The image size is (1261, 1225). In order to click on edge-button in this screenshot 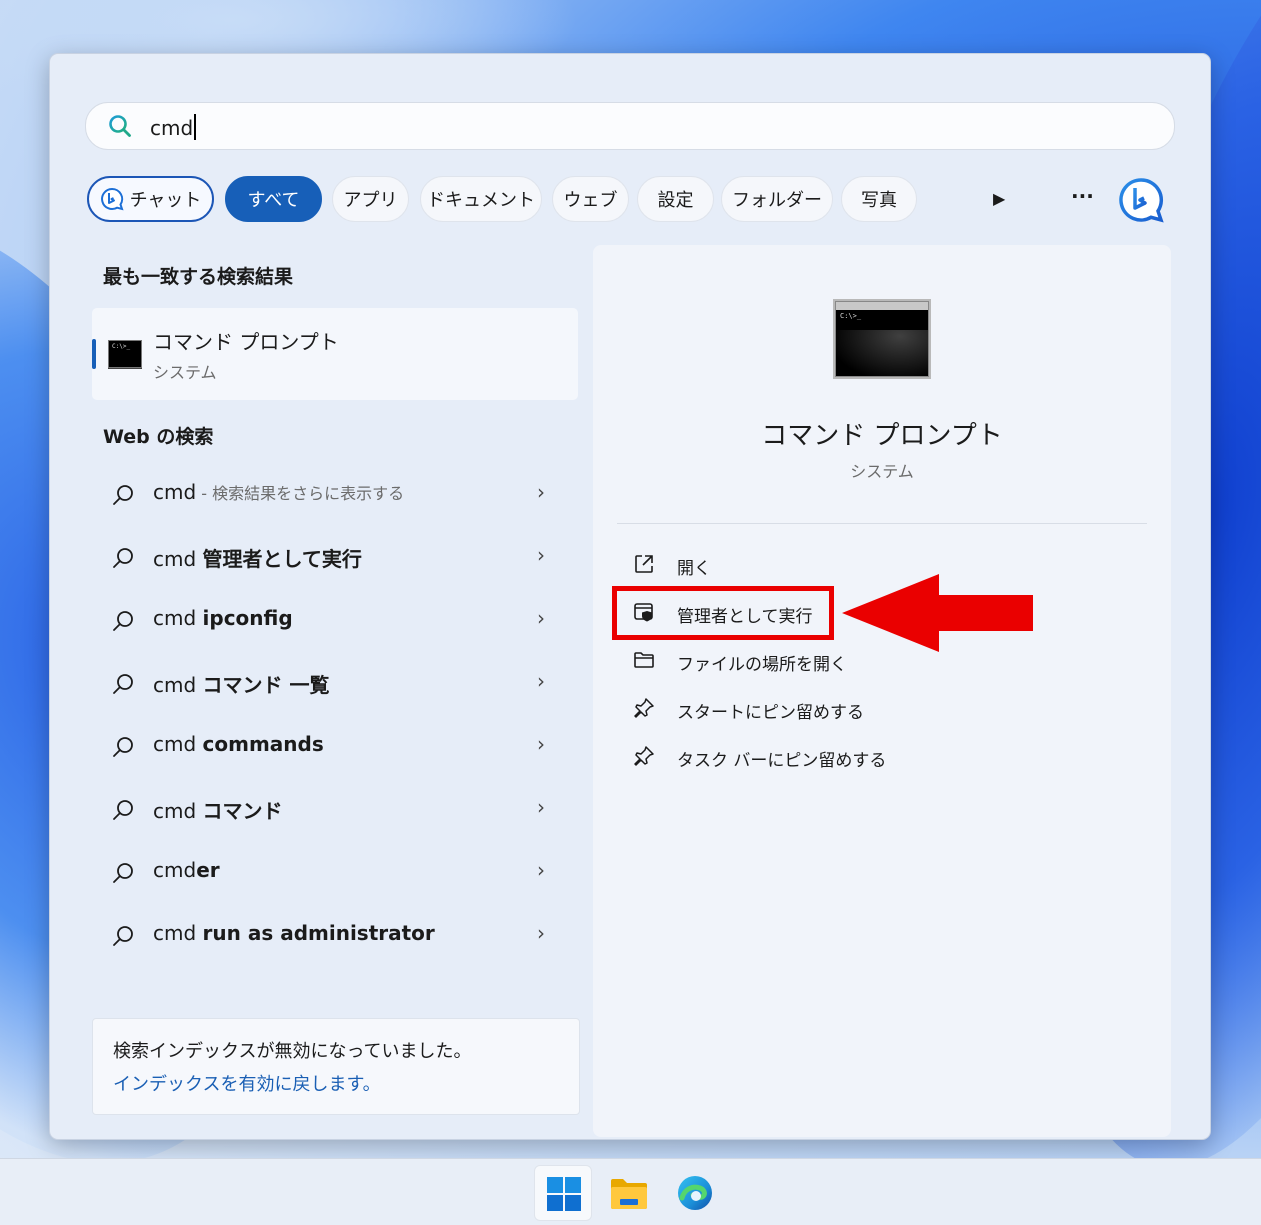, I will do `click(695, 1193)`.